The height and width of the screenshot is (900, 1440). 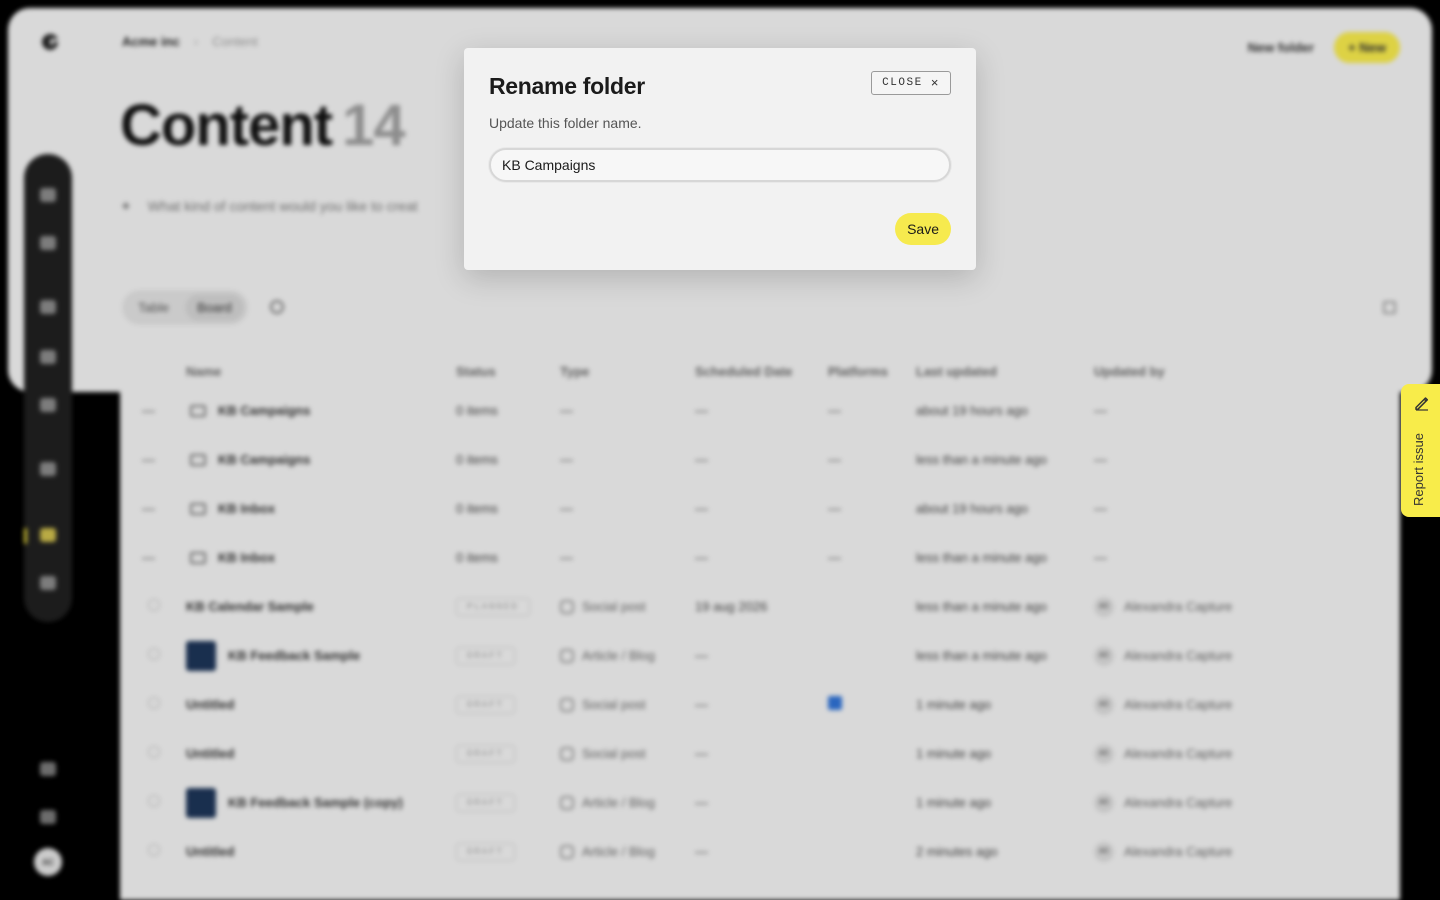 I want to click on dialog-title: Rename folder, so click(x=567, y=86).